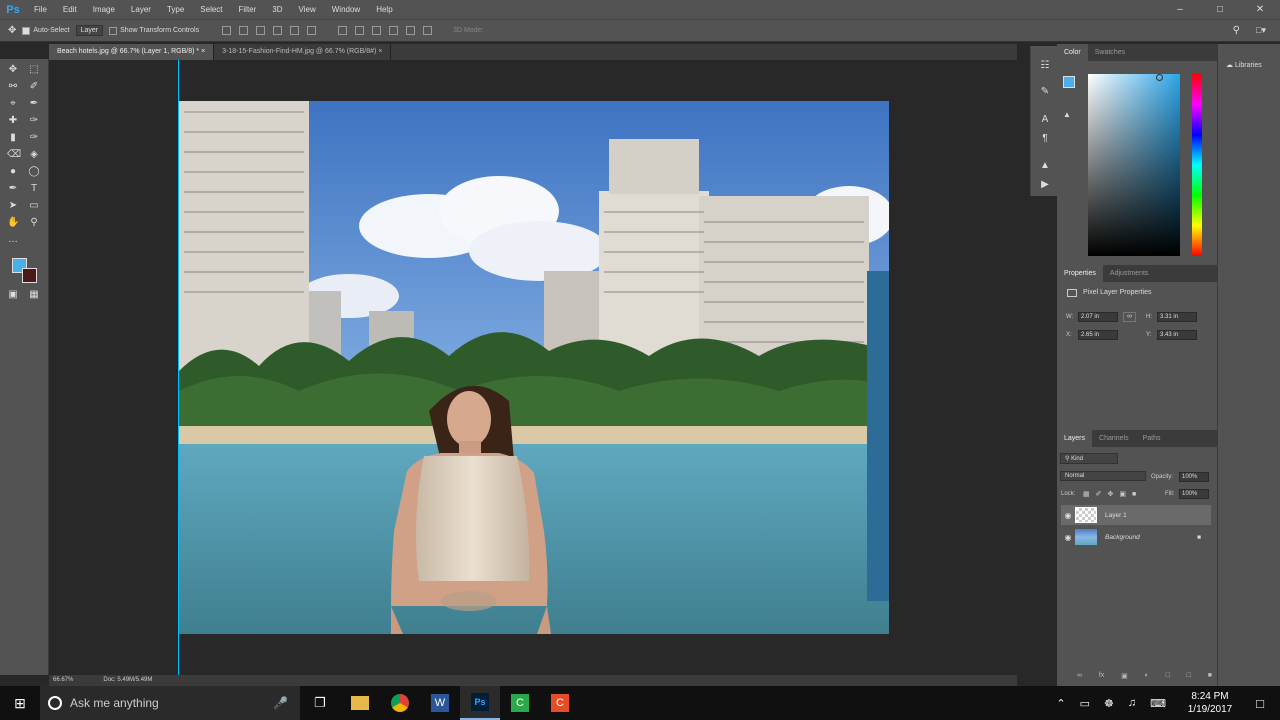 This screenshot has width=1280, height=720. I want to click on layer-dropdown: Layer, so click(89, 30).